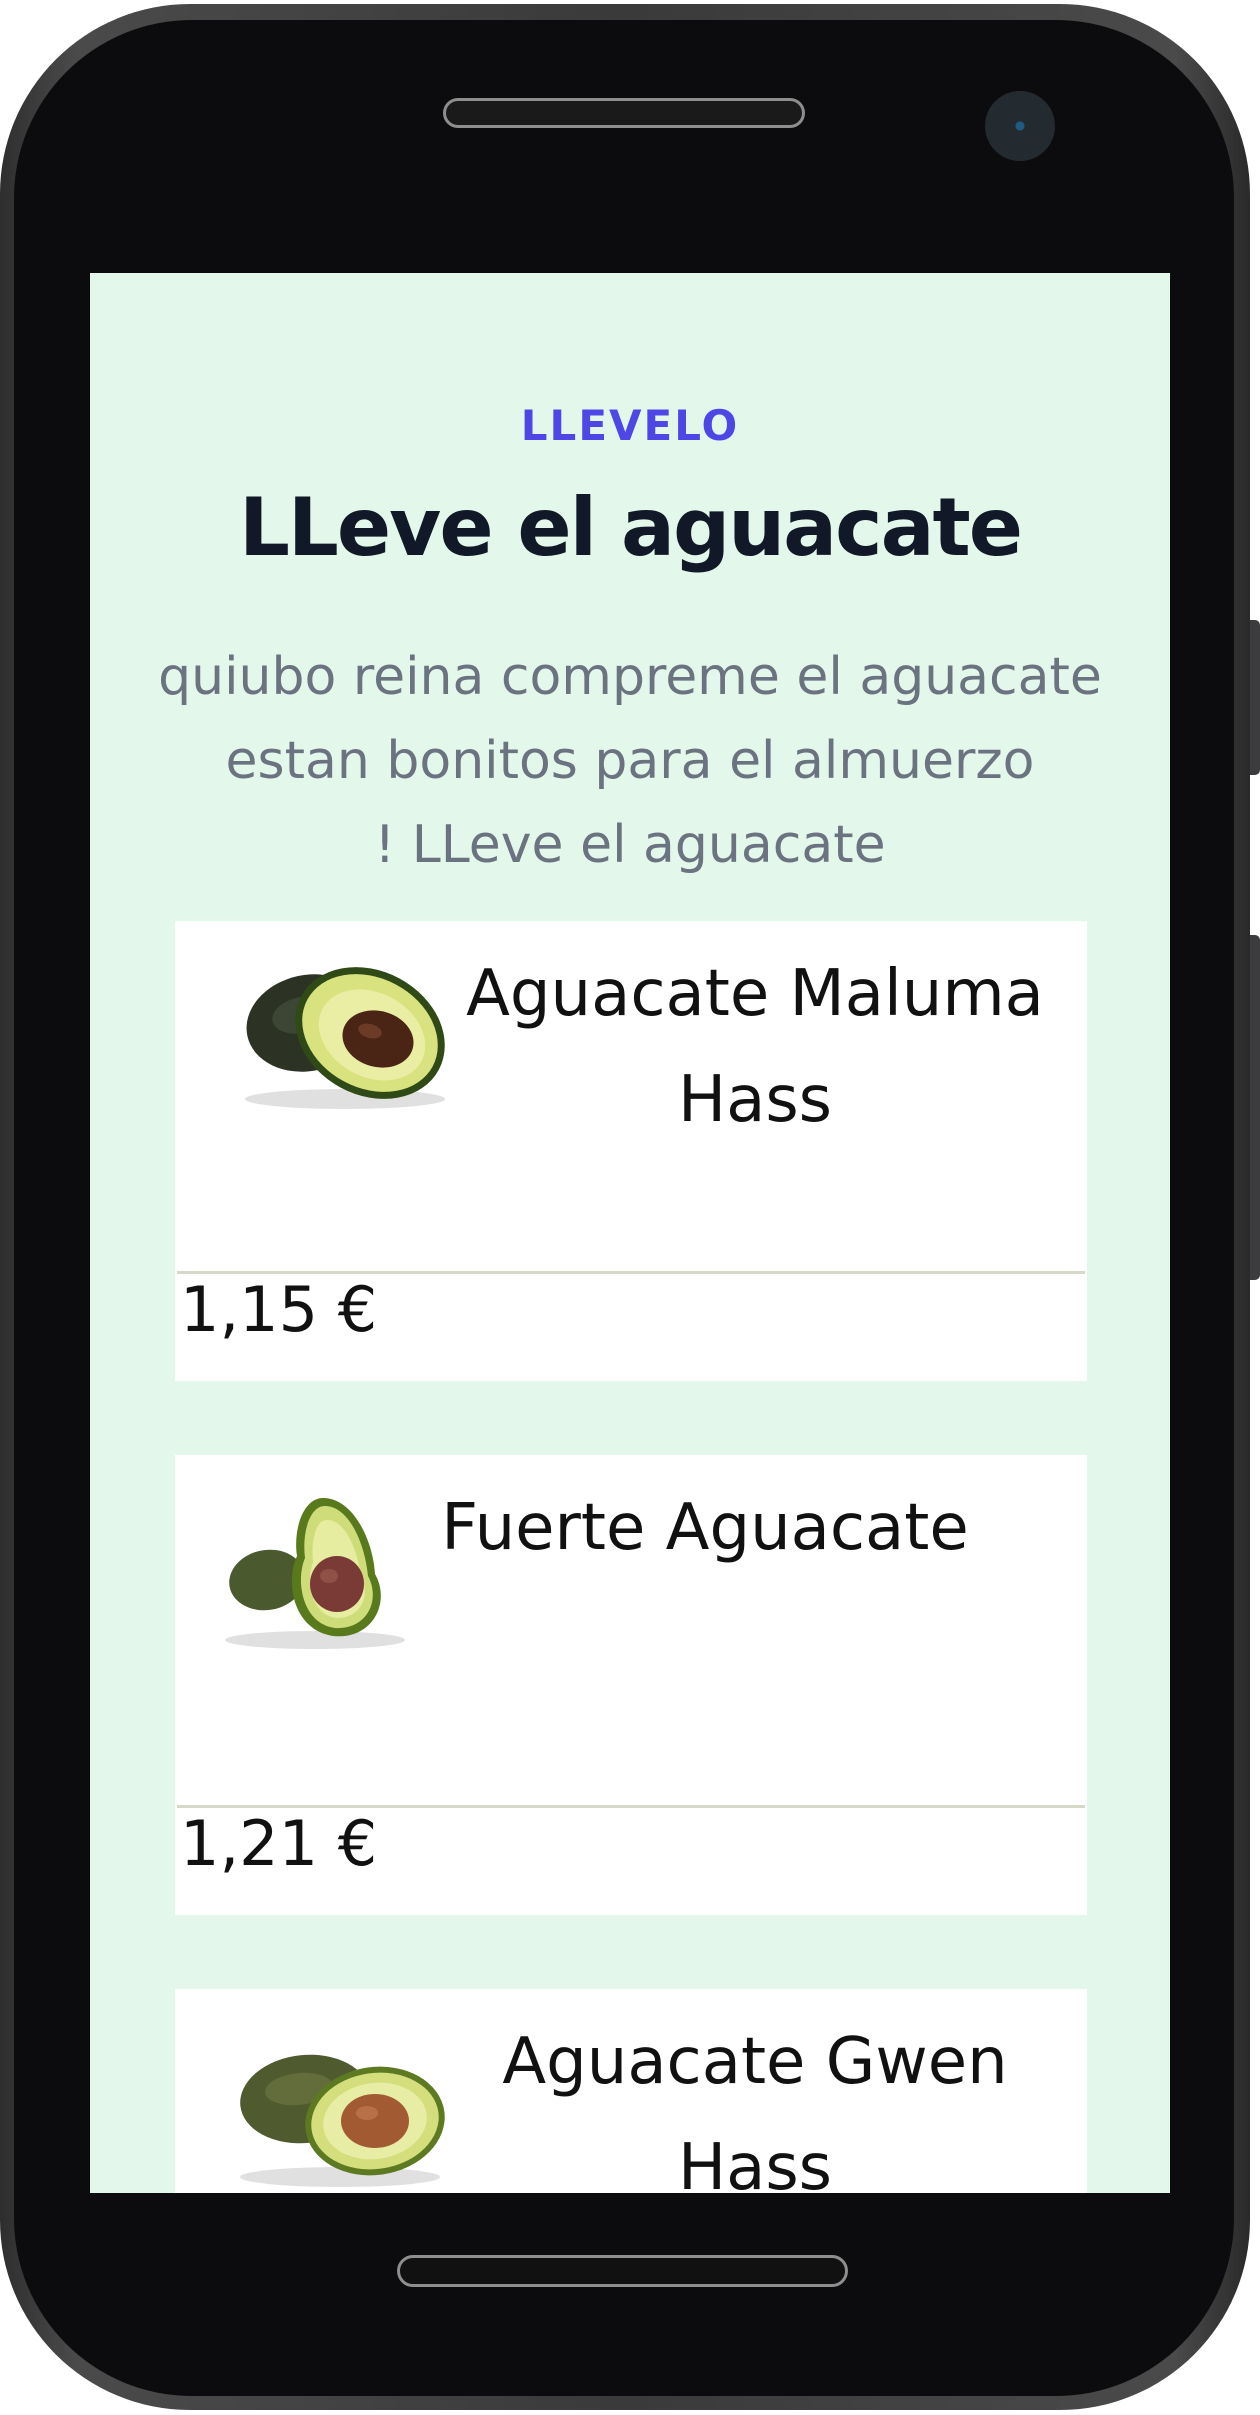 The width and height of the screenshot is (1260, 2415). I want to click on page-title: LLeve el aguacate, so click(630, 527).